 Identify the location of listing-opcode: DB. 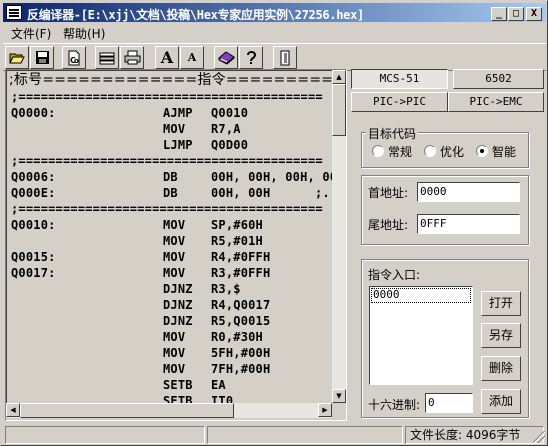
(170, 177).